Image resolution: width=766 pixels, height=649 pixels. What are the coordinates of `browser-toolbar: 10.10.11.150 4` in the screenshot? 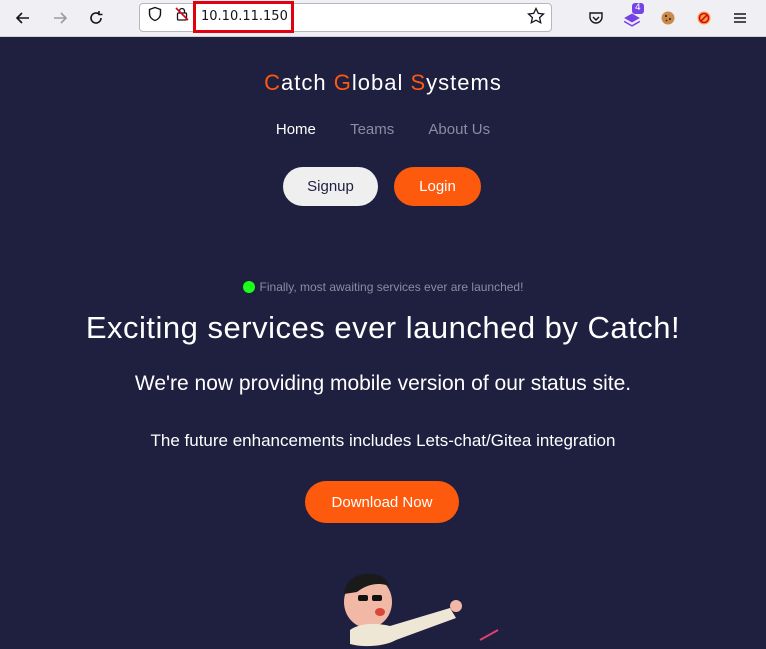 It's located at (383, 18).